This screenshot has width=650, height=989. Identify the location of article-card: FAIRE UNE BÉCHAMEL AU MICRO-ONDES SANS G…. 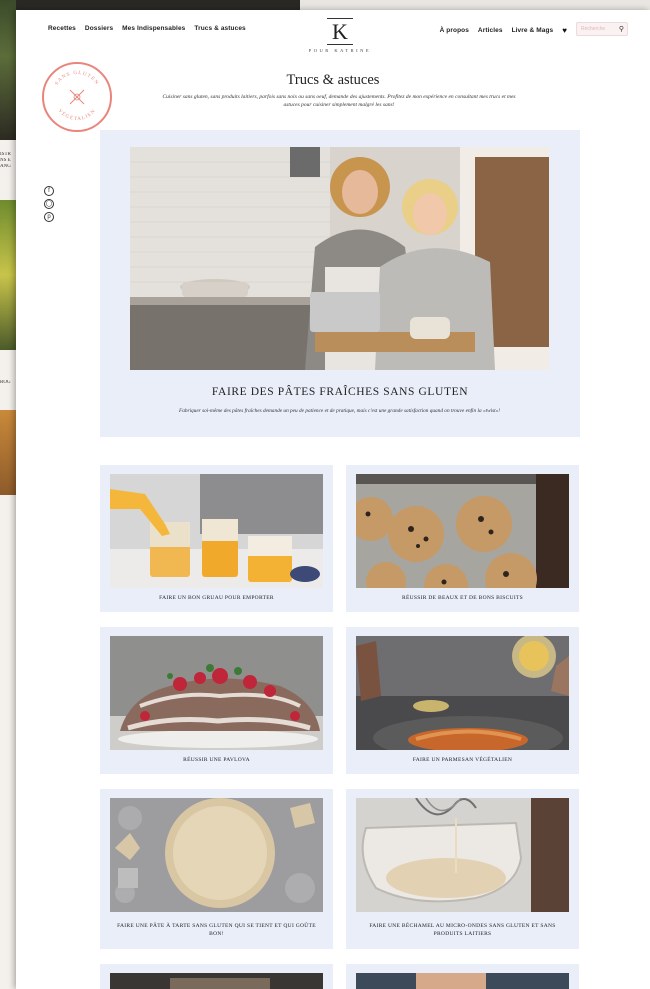
(462, 869).